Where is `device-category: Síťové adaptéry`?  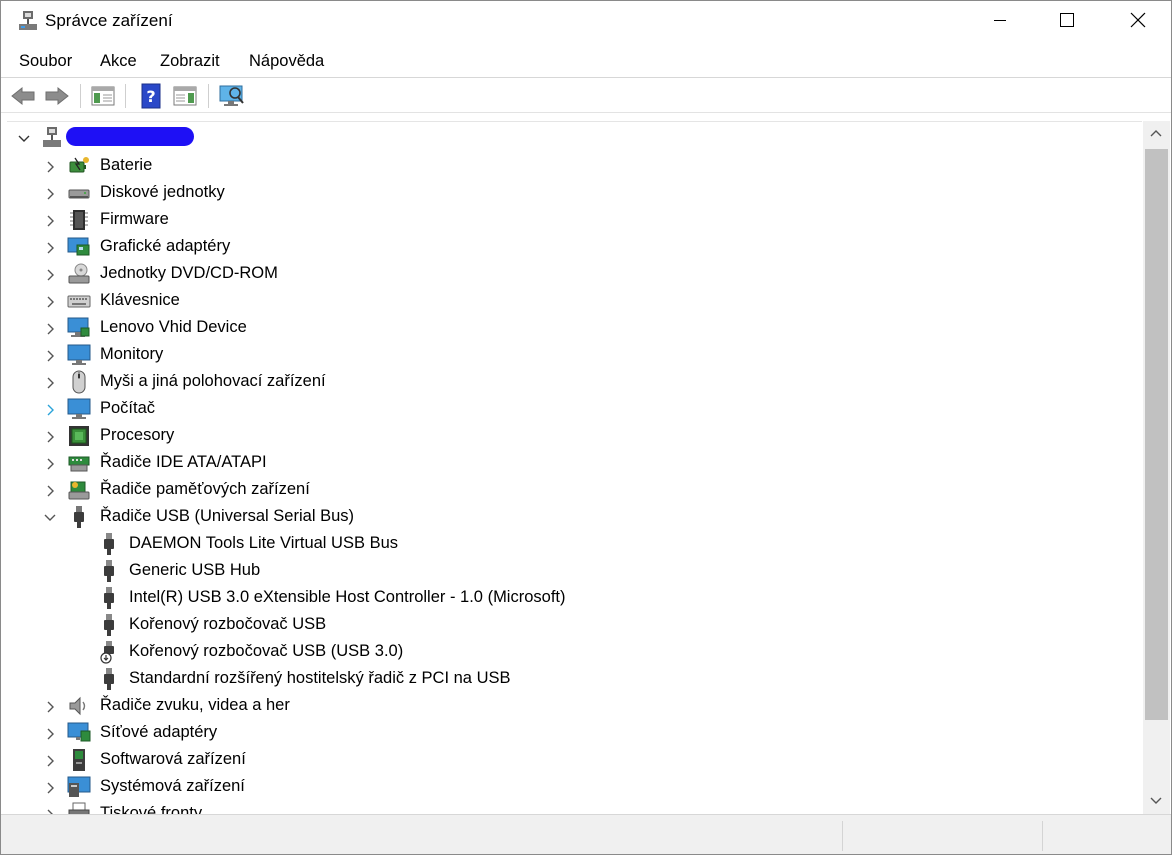
device-category: Síťové adaptéry is located at coordinates (572, 733).